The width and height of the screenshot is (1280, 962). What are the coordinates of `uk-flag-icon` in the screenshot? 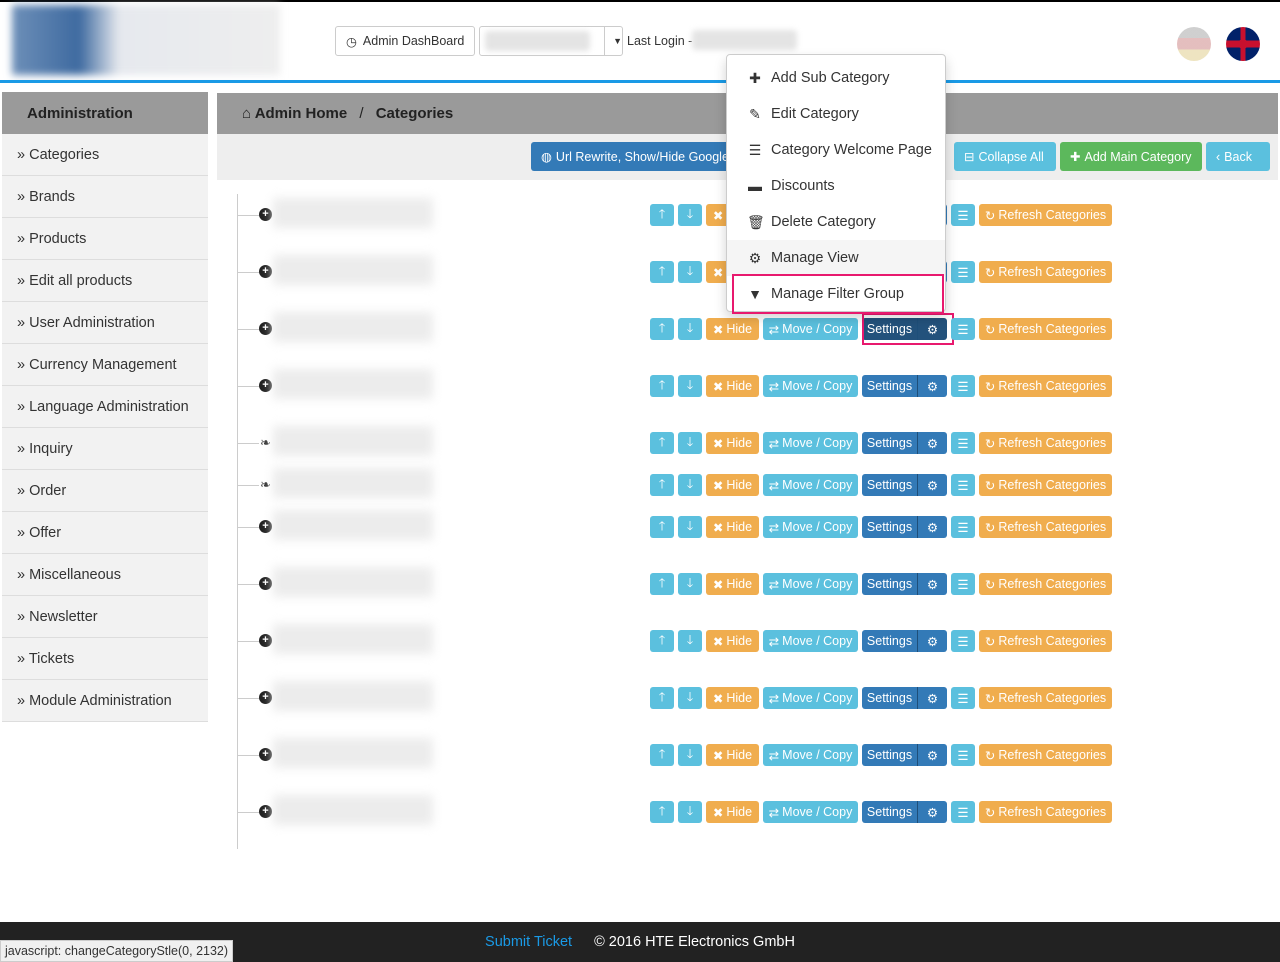 It's located at (1243, 44).